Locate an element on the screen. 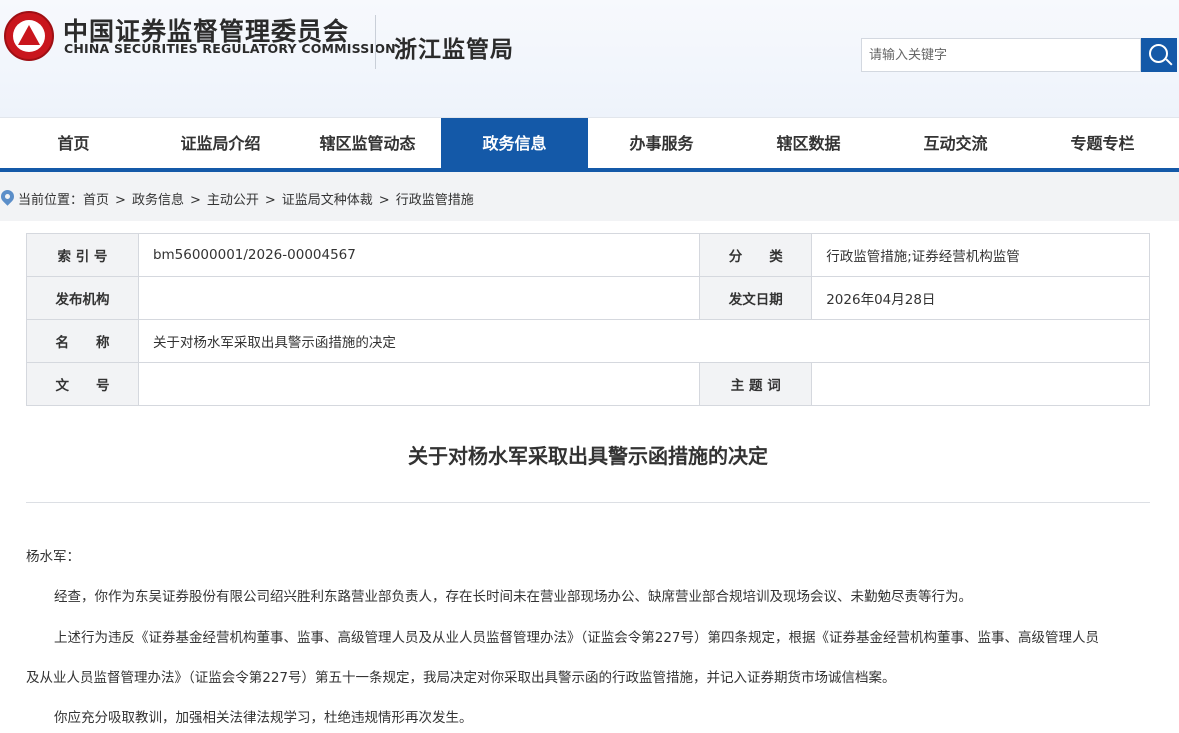 Image resolution: width=1179 pixels, height=733 pixels. nav-item-interaction: 互动交流 is located at coordinates (955, 143).